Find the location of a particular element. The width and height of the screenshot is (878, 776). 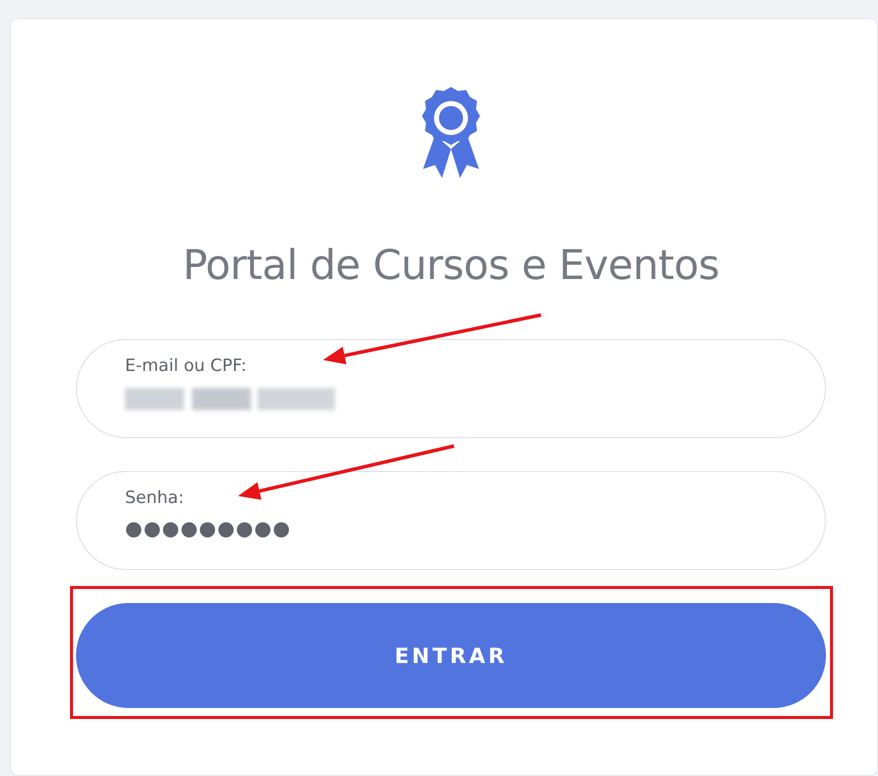

field-label: E-mail ou CPF: is located at coordinates (186, 366).